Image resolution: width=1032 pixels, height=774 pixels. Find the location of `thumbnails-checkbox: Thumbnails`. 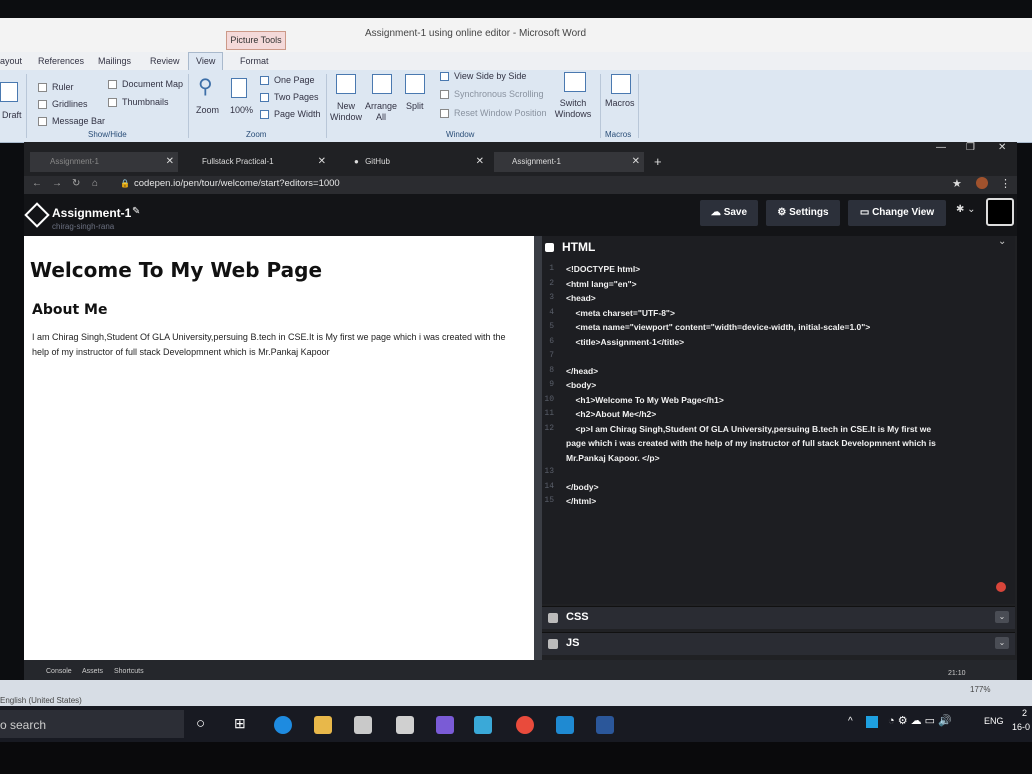

thumbnails-checkbox: Thumbnails is located at coordinates (138, 102).